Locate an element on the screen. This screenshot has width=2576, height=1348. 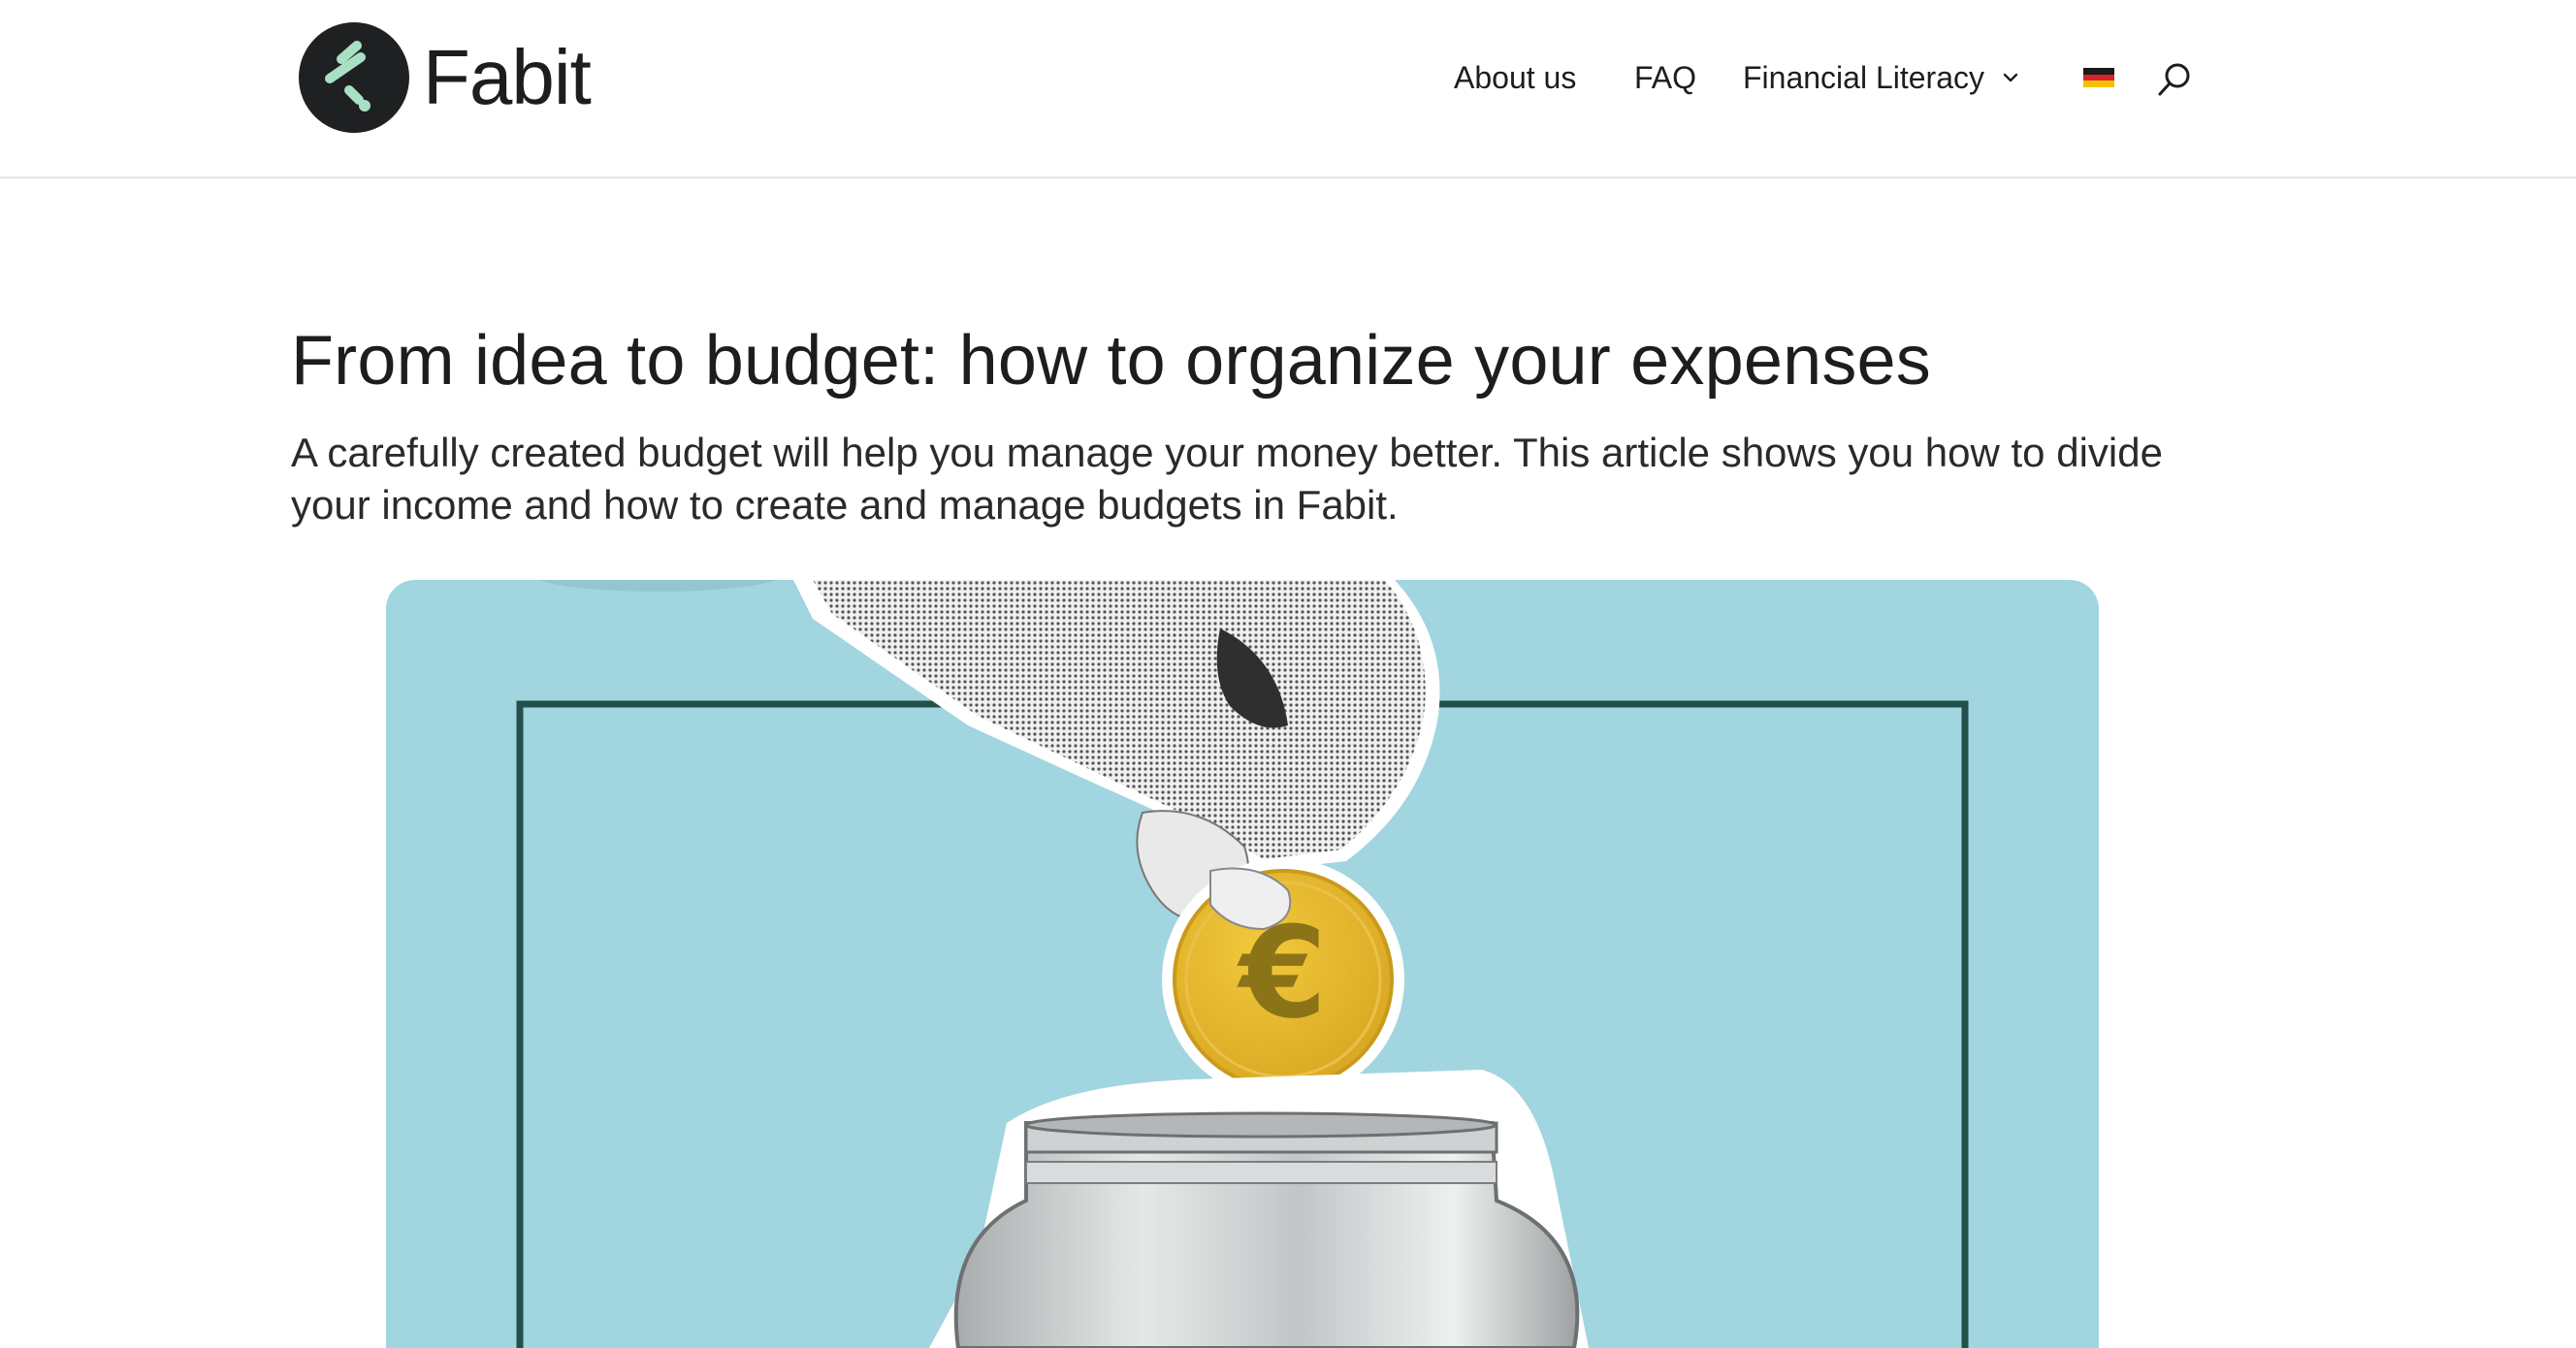
site-header: Fabit About us FAQ Financial Literacy is located at coordinates (1288, 89).